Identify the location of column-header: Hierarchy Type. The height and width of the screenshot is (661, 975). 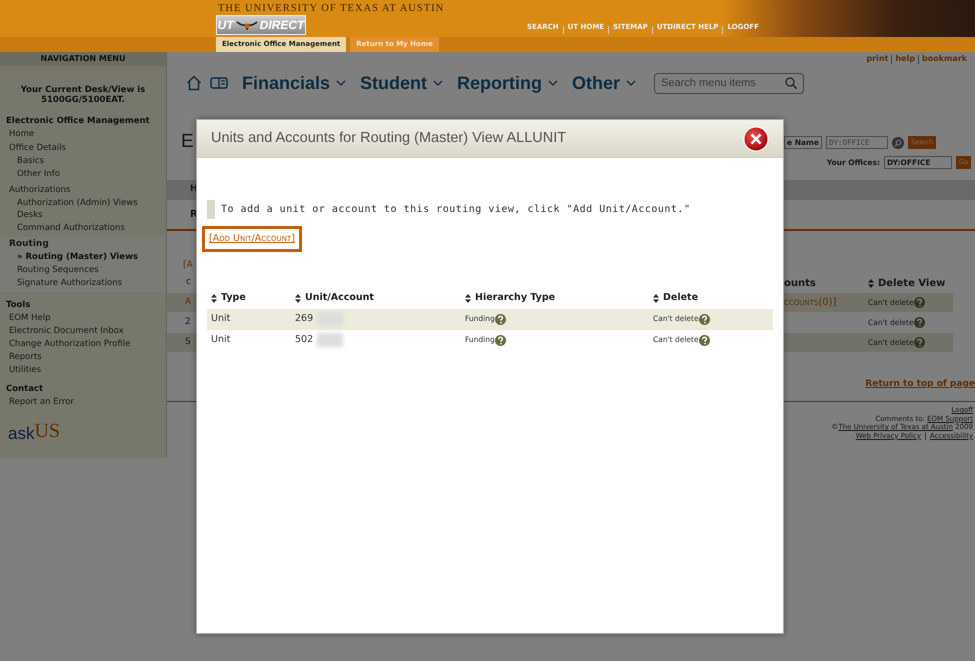
(555, 298).